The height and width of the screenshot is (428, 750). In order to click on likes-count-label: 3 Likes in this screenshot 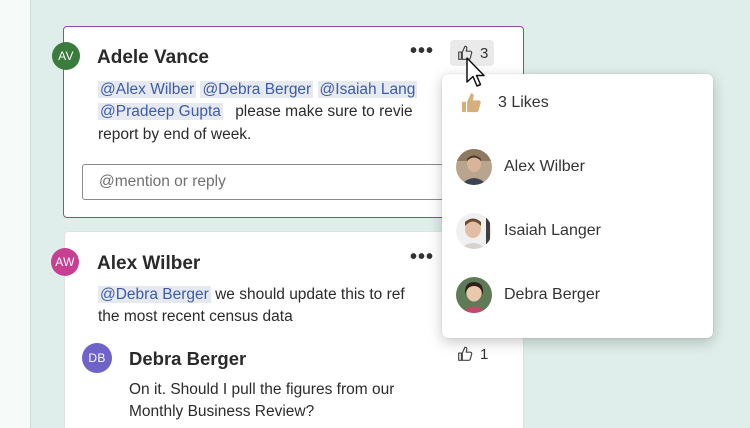, I will do `click(523, 102)`.